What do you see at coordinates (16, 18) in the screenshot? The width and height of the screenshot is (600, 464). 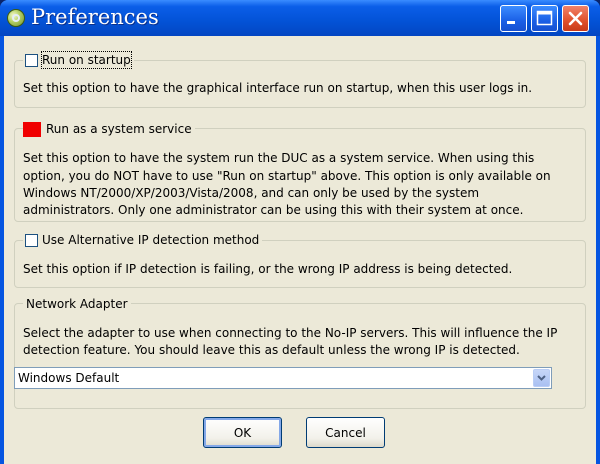 I see `app-icon` at bounding box center [16, 18].